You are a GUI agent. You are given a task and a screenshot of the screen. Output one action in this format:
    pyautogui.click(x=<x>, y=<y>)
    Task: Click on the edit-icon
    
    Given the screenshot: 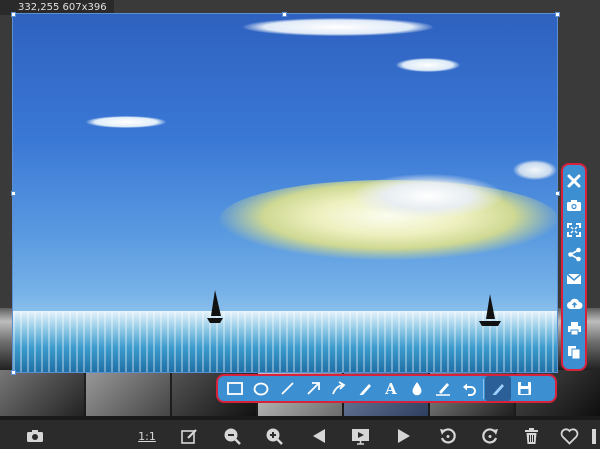 What is the action you would take?
    pyautogui.click(x=189, y=436)
    